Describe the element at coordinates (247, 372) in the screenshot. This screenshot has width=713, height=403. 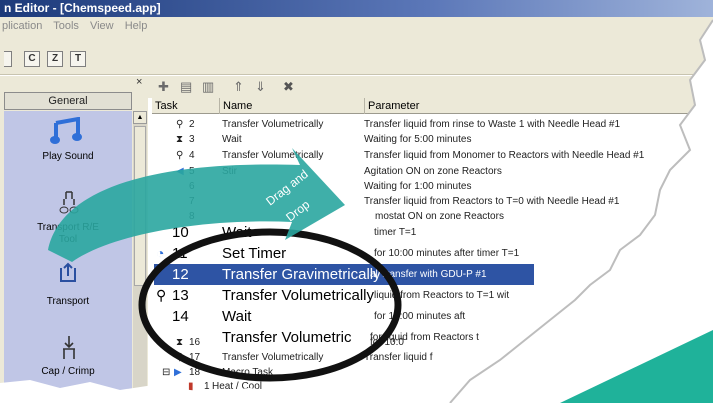
I see `task-name: Macro Task` at that location.